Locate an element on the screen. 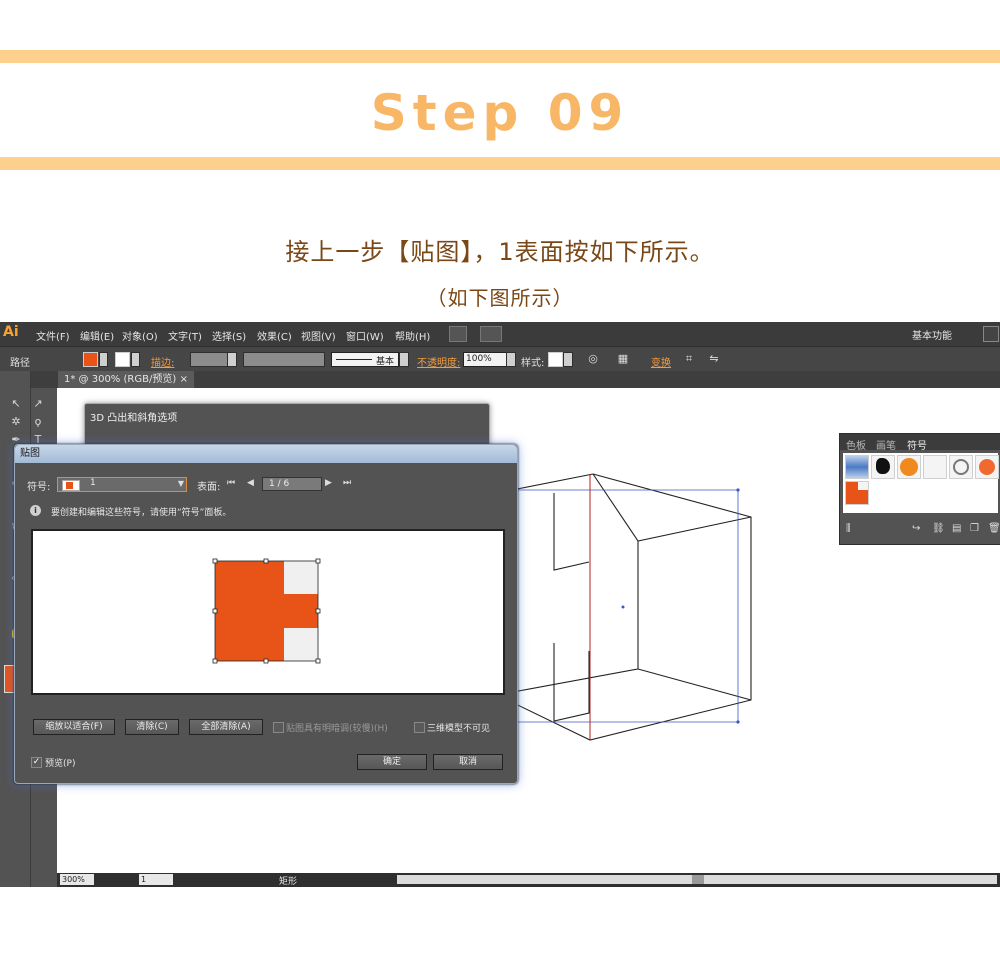 The width and height of the screenshot is (1000, 967). horizontal-scrollbar is located at coordinates (697, 879).